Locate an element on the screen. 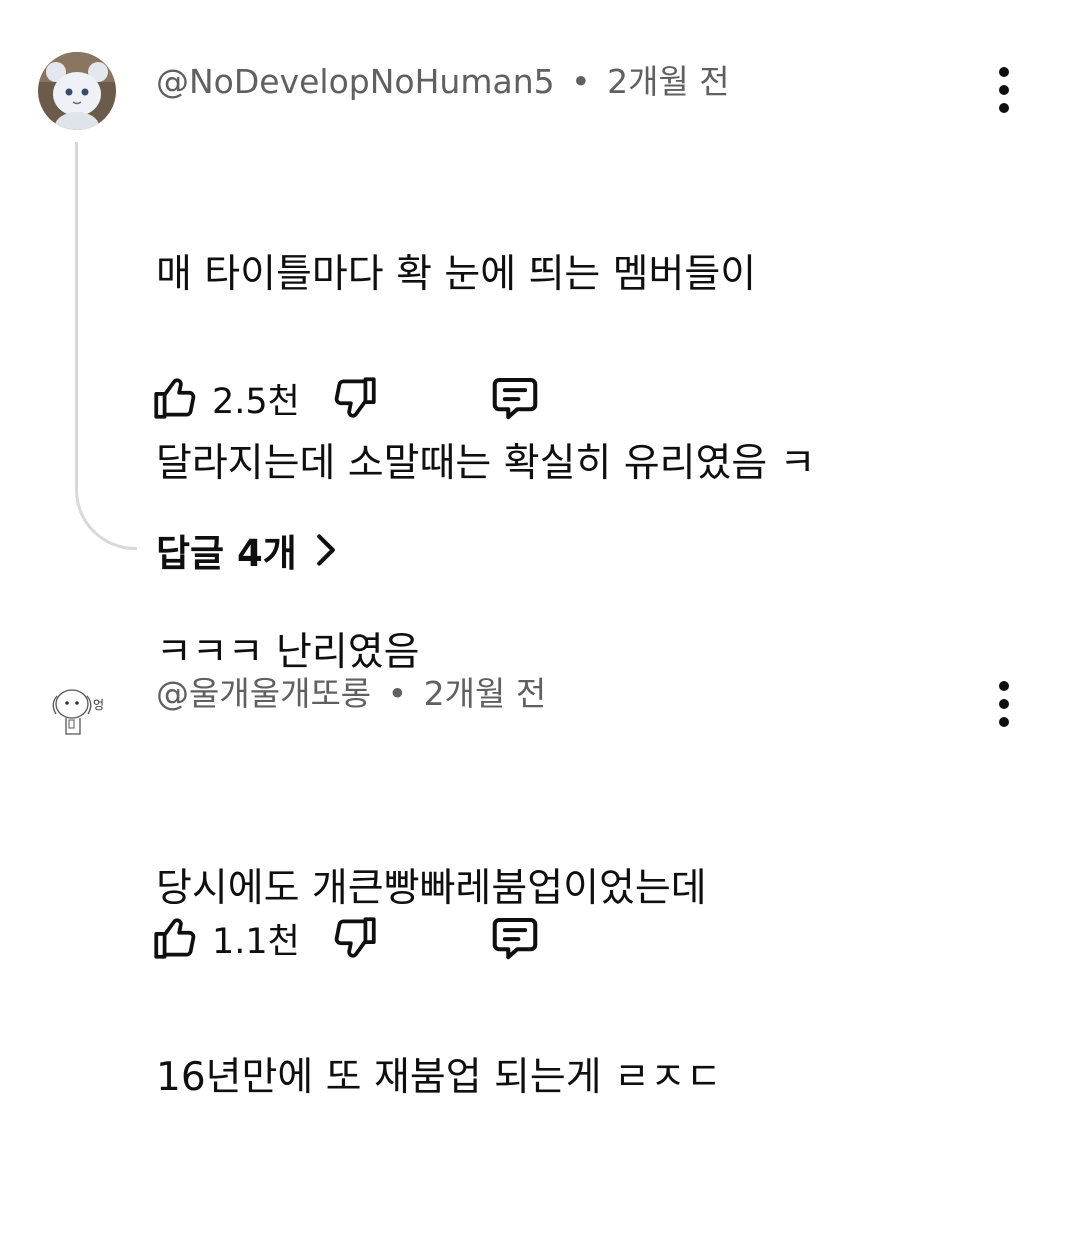 The height and width of the screenshot is (1235, 1080). replies-label: 답글 4개 is located at coordinates (226, 553).